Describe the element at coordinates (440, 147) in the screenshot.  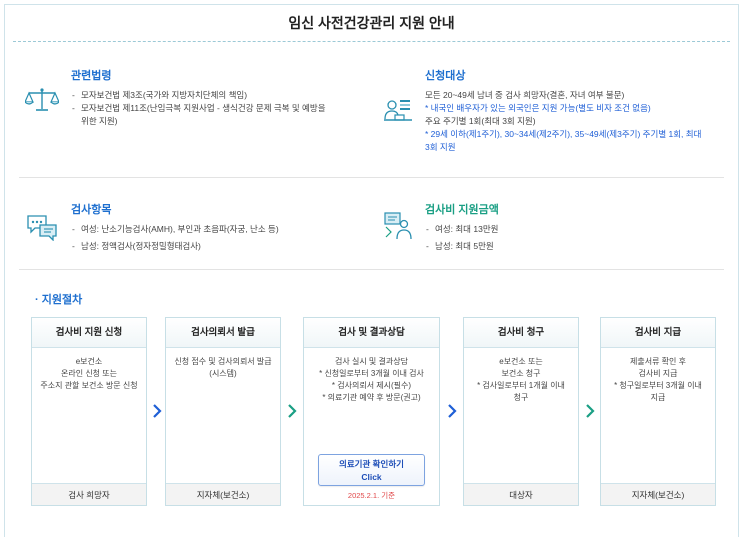
I see `target-note-cont: 3회 지원` at that location.